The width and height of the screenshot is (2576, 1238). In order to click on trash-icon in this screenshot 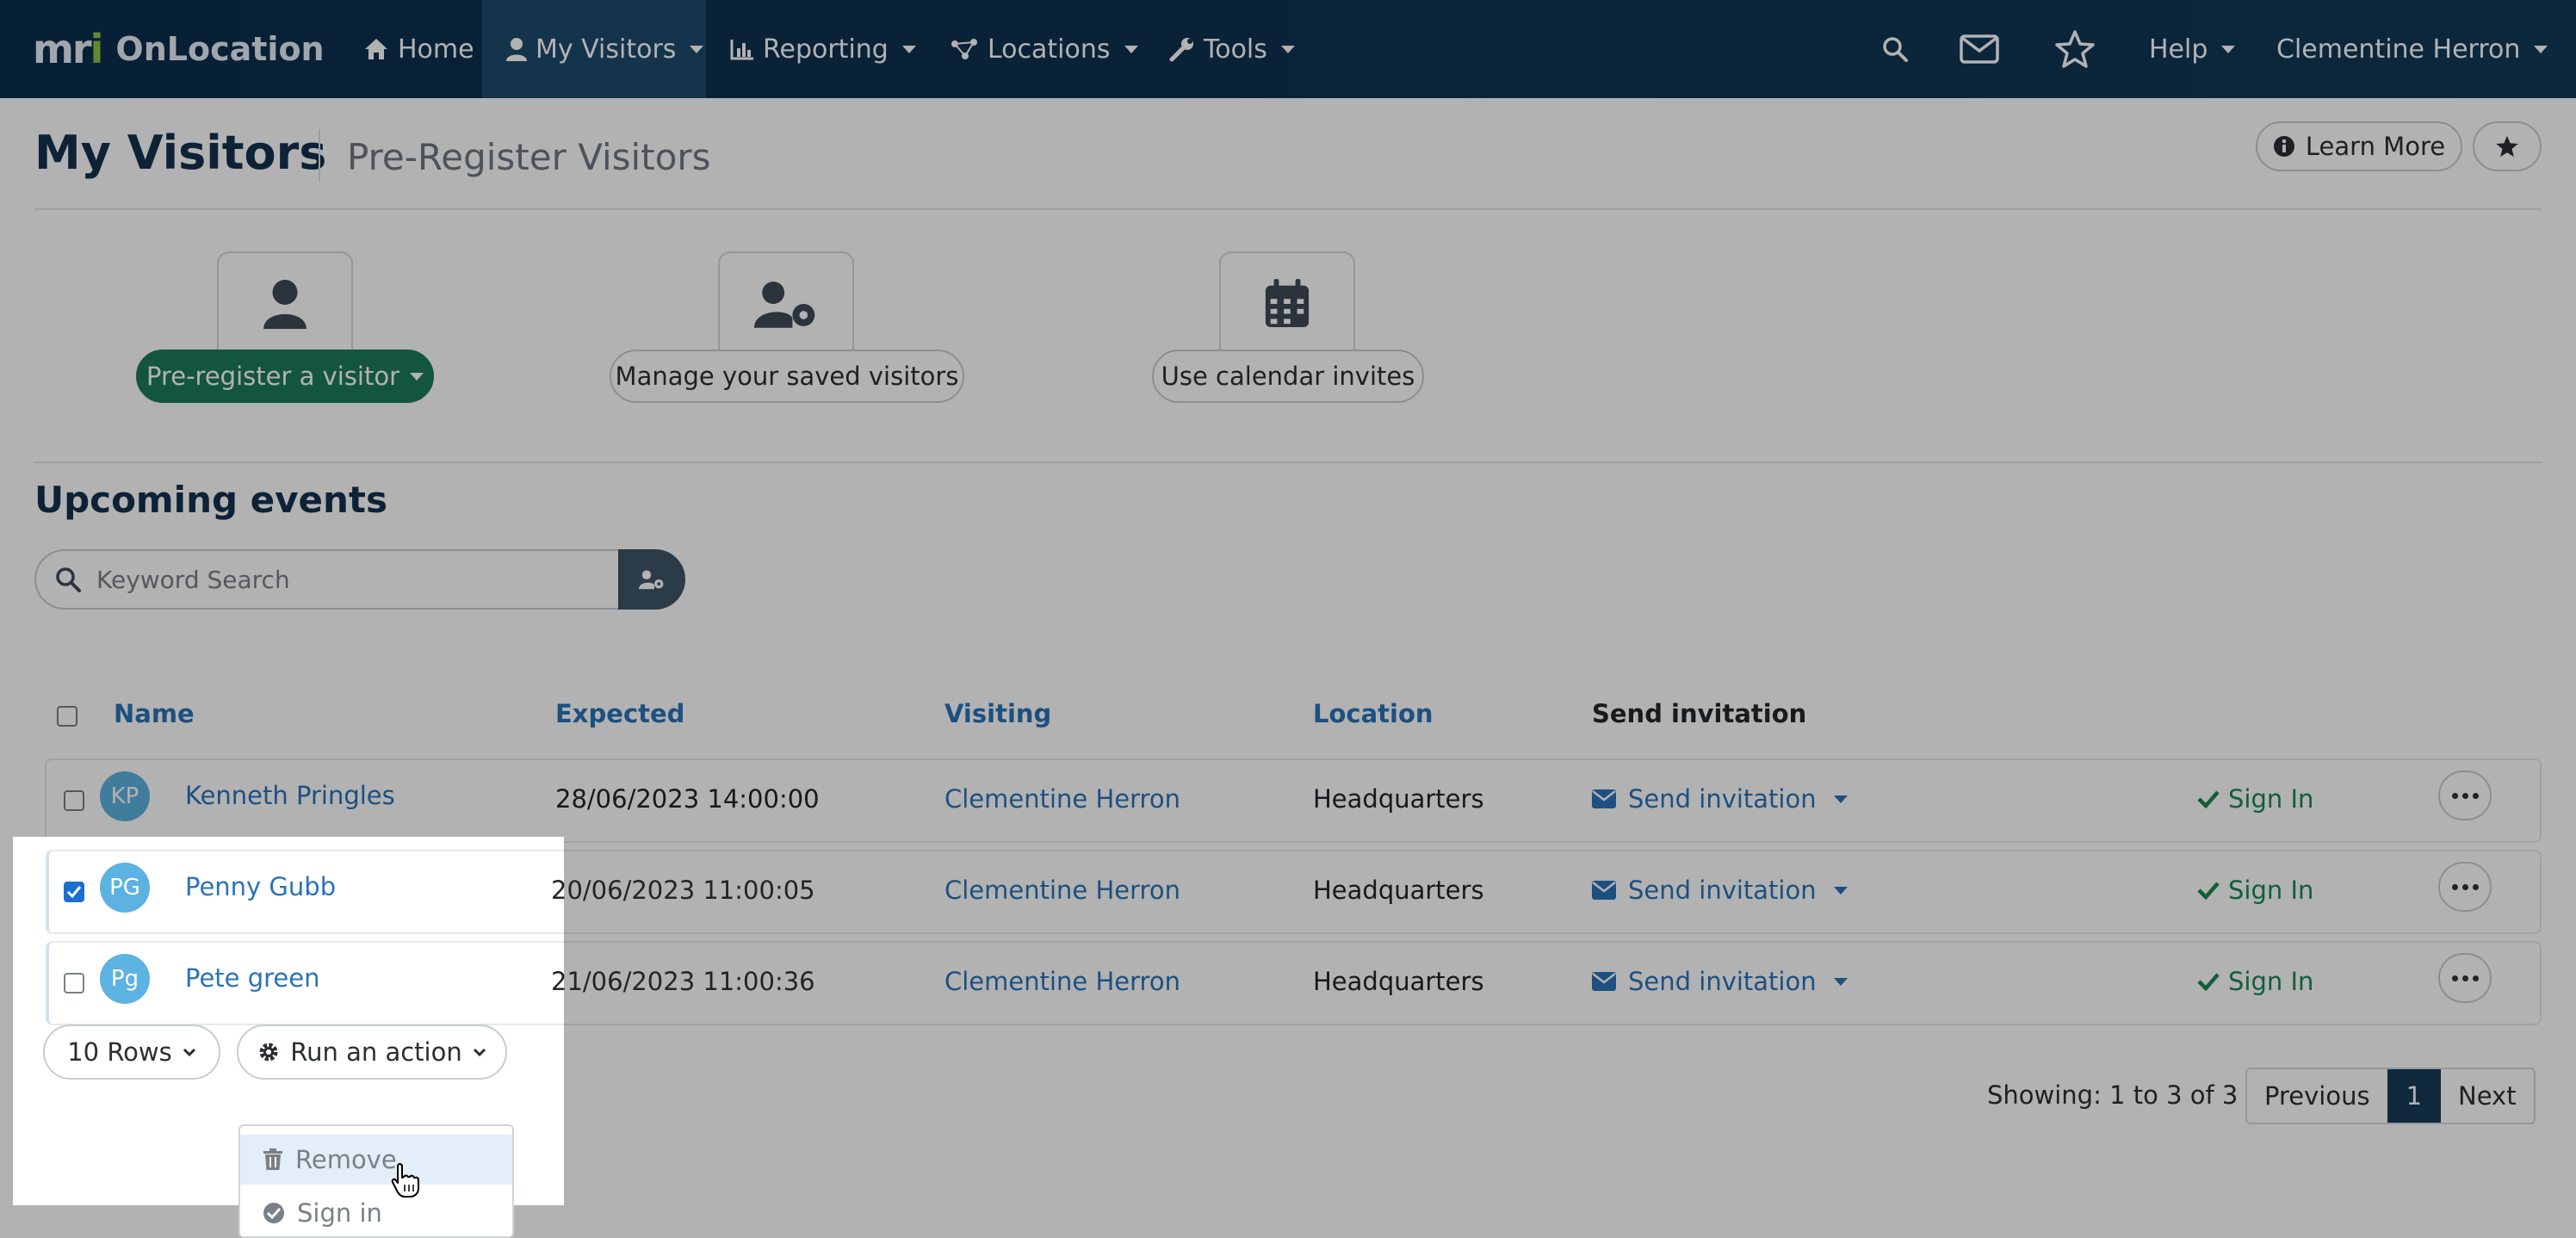, I will do `click(272, 1159)`.